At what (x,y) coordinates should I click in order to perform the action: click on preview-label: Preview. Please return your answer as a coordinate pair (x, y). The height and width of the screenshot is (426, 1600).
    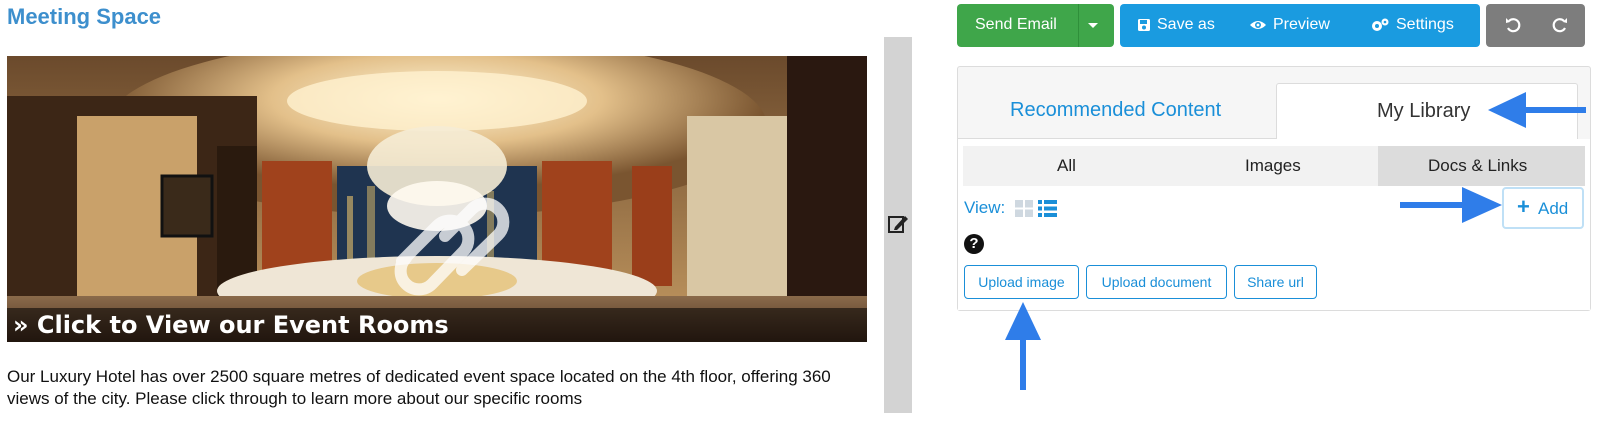
    Looking at the image, I should click on (1301, 24).